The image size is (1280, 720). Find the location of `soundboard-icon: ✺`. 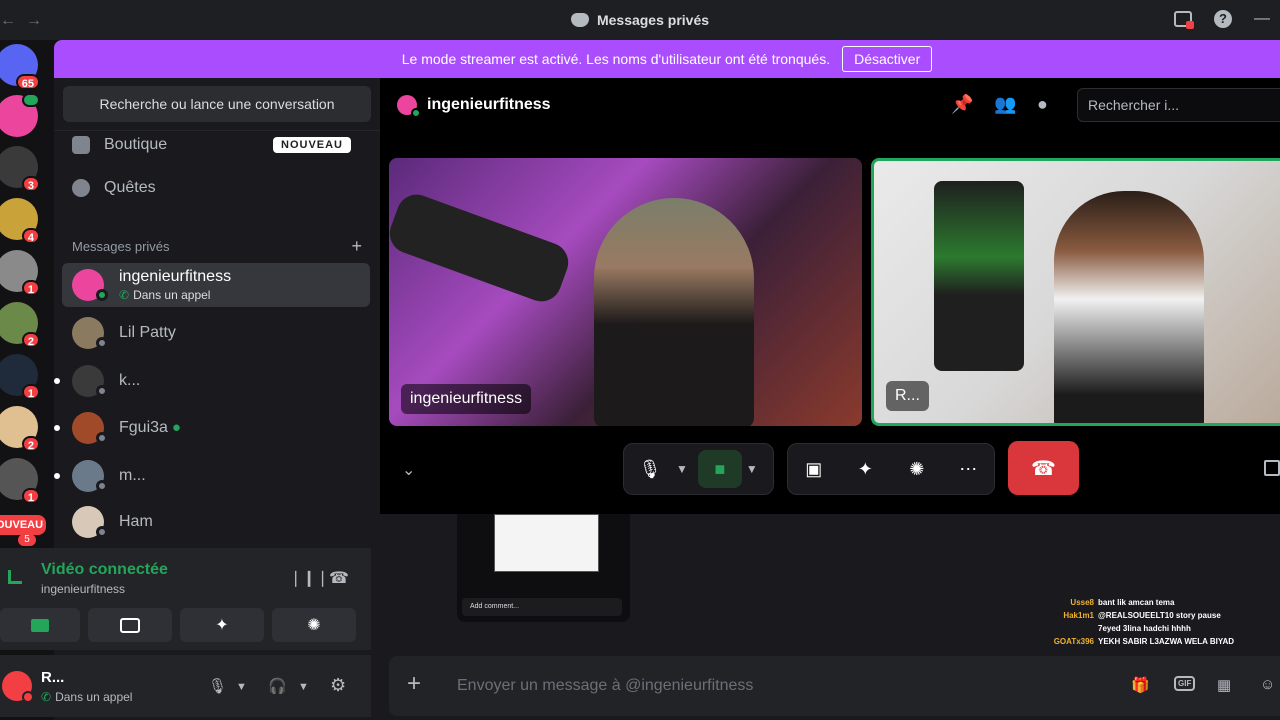

soundboard-icon: ✺ is located at coordinates (917, 469).